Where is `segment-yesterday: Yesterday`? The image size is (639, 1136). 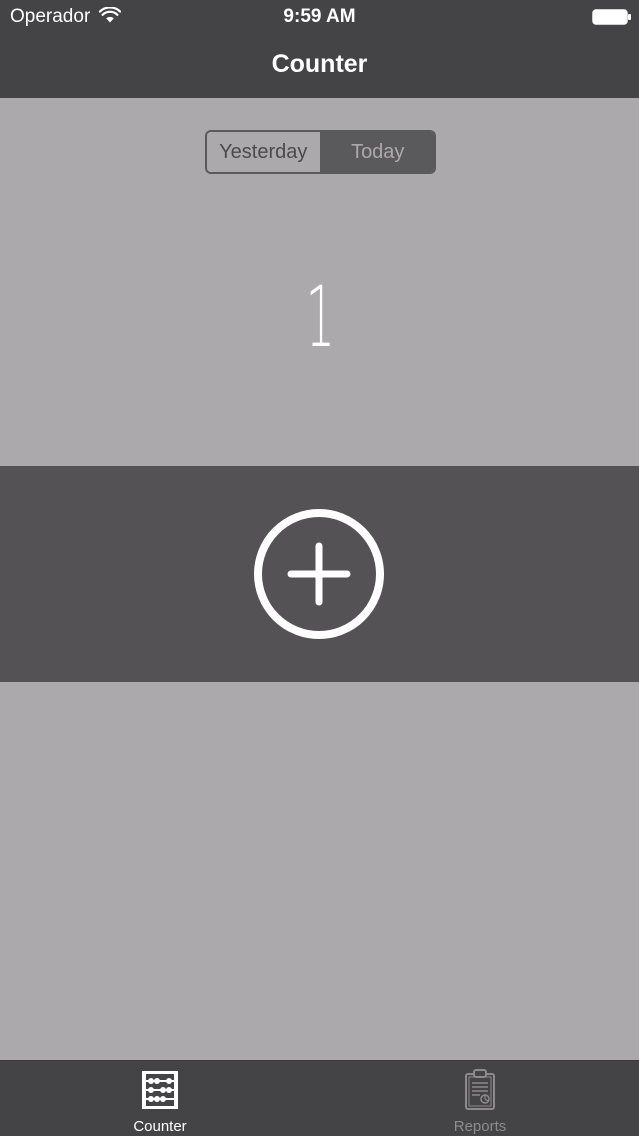
segment-yesterday: Yesterday is located at coordinates (264, 152).